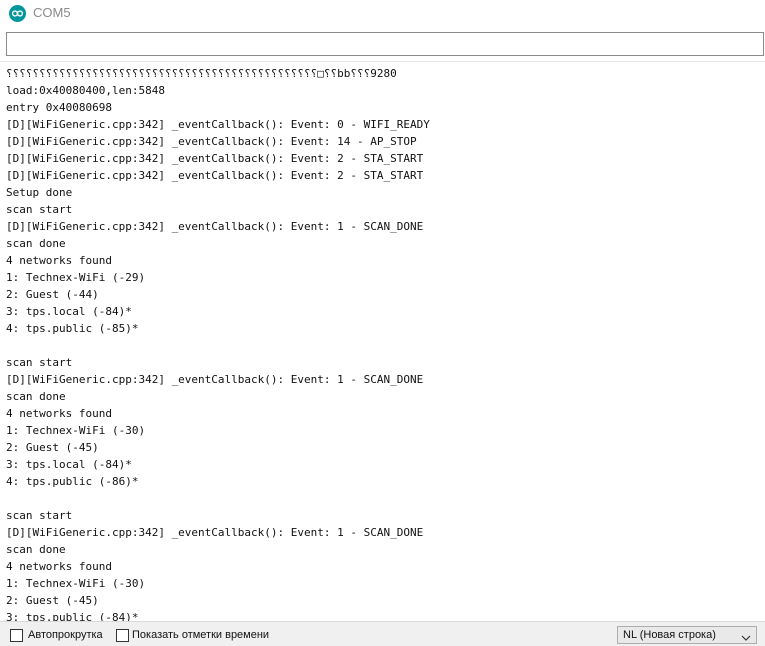  I want to click on serial-output-line: Setup done, so click(39, 192).